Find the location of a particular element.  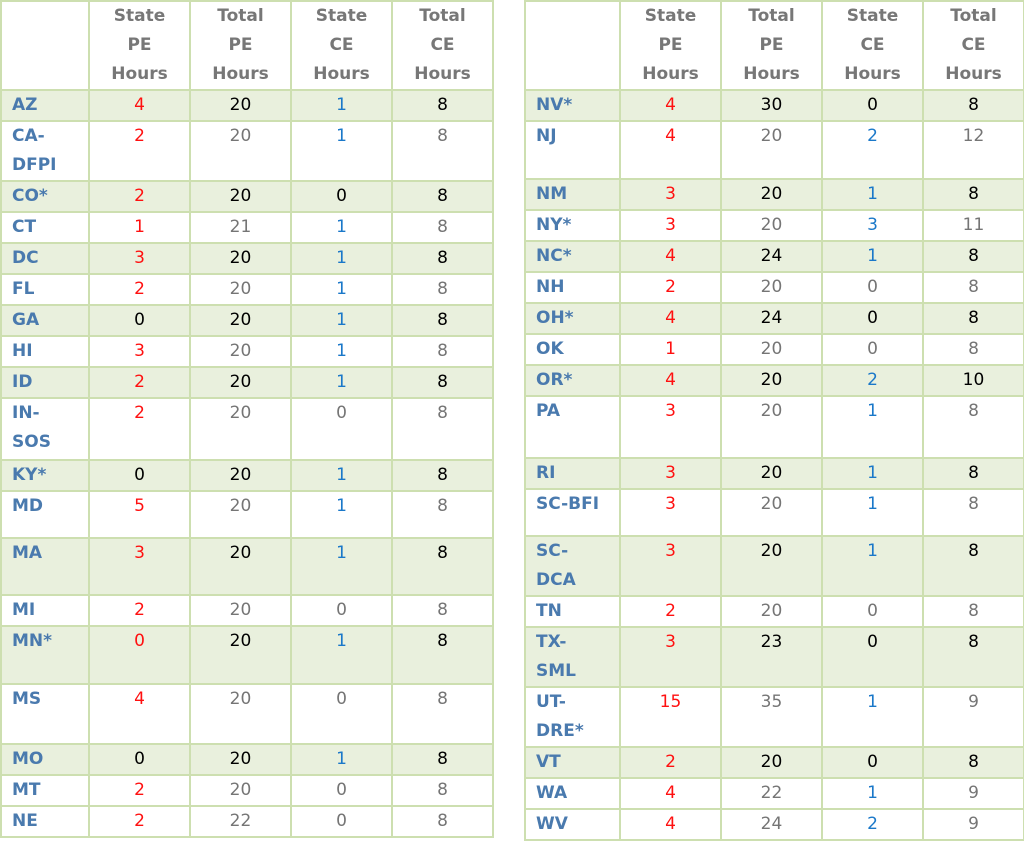

table-row: NV* 4 30 0 8 is located at coordinates (774, 105).